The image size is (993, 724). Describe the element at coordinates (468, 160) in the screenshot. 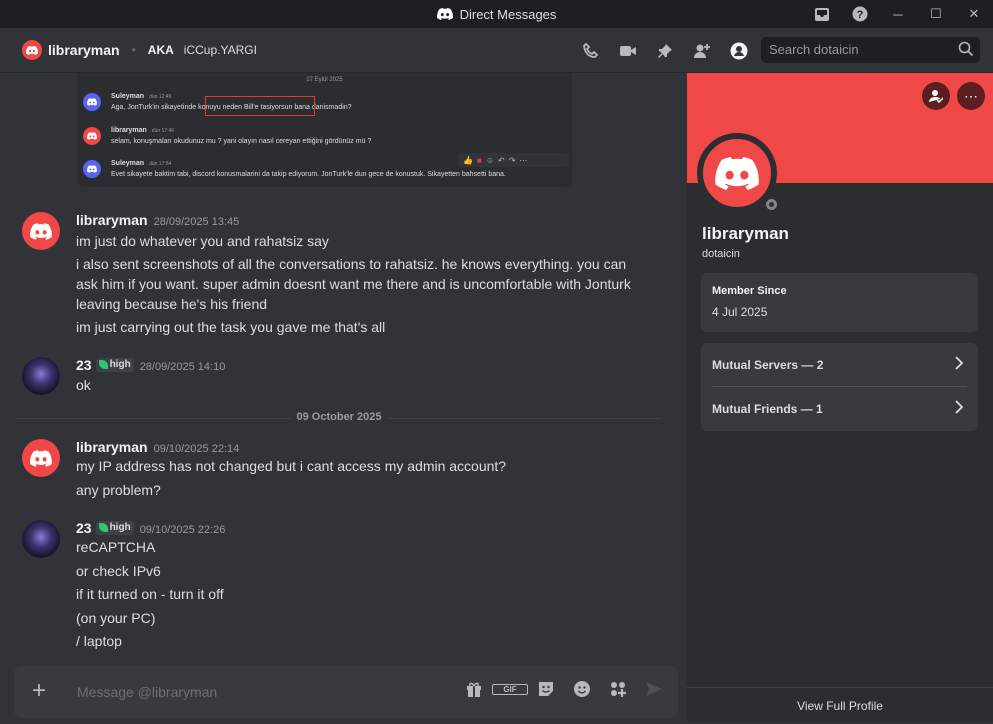

I see `thumbs-up-icon: 👍` at that location.